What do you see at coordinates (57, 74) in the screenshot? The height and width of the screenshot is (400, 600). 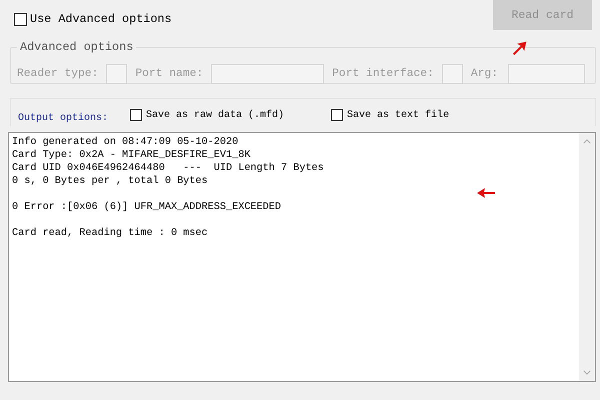 I see `field-label: Reader type:` at bounding box center [57, 74].